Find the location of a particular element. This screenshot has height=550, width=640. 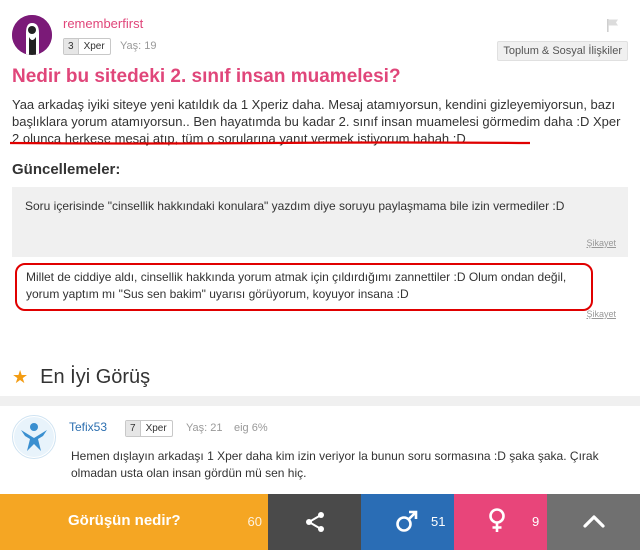

male-button: 51 is located at coordinates (407, 522).